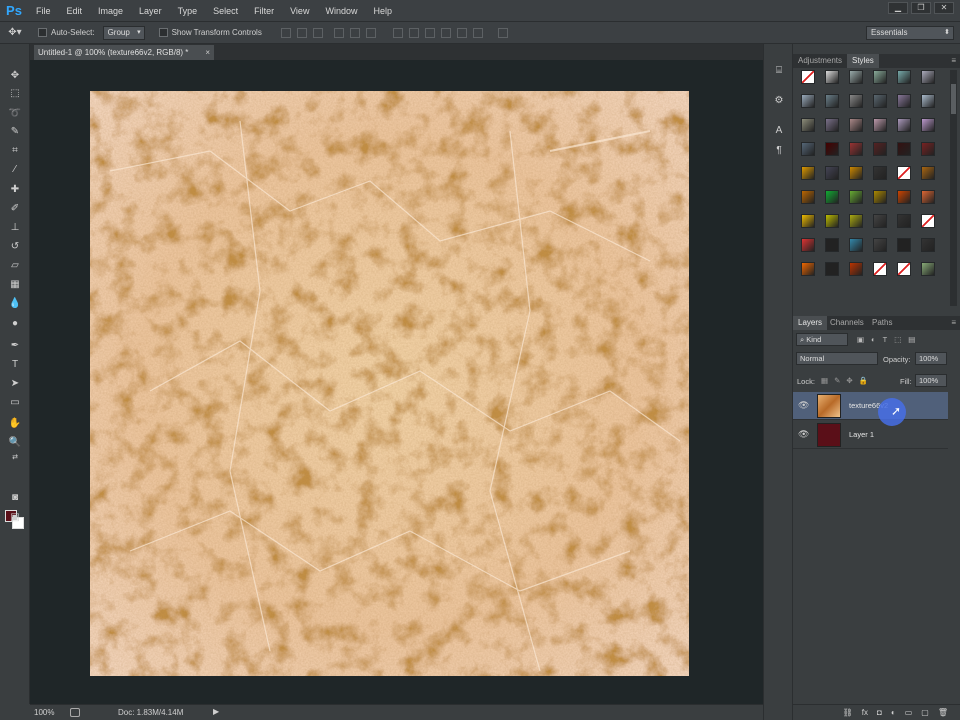  Describe the element at coordinates (123, 32) in the screenshot. I see `auto-select-dropdown: Group` at that location.